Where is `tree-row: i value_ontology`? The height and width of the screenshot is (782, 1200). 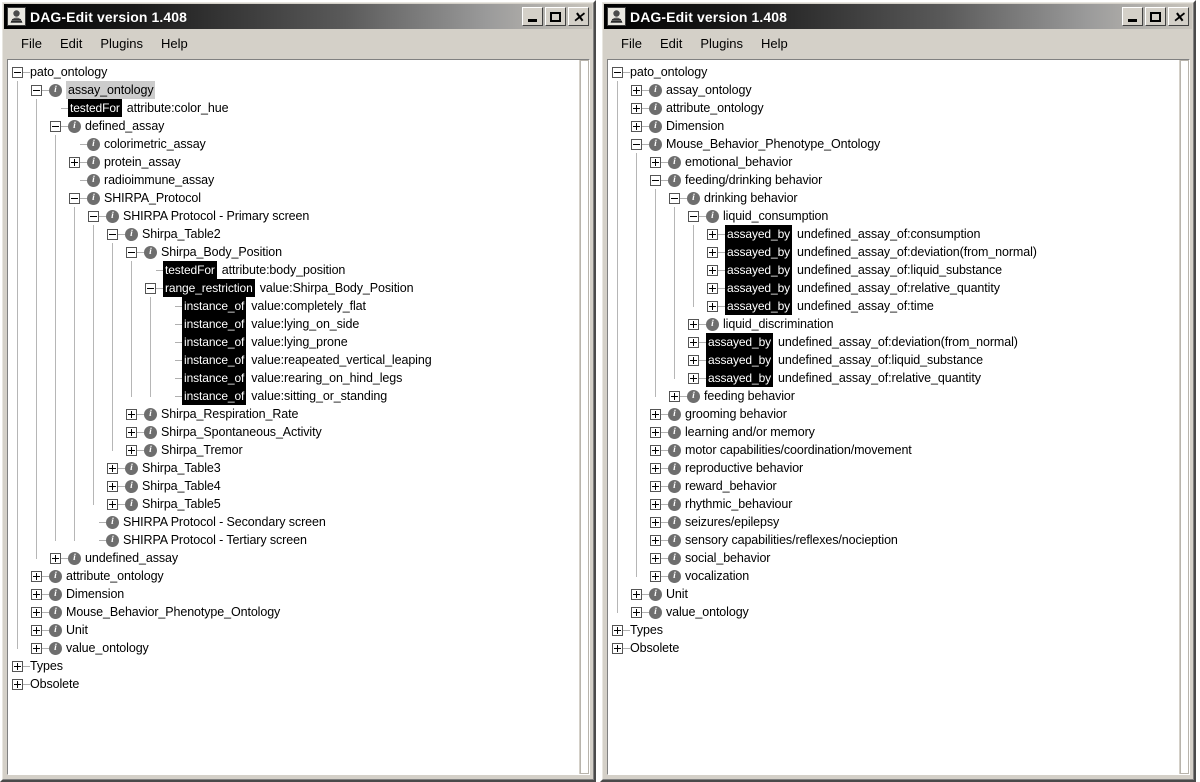
tree-row: i value_ontology is located at coordinates (893, 612).